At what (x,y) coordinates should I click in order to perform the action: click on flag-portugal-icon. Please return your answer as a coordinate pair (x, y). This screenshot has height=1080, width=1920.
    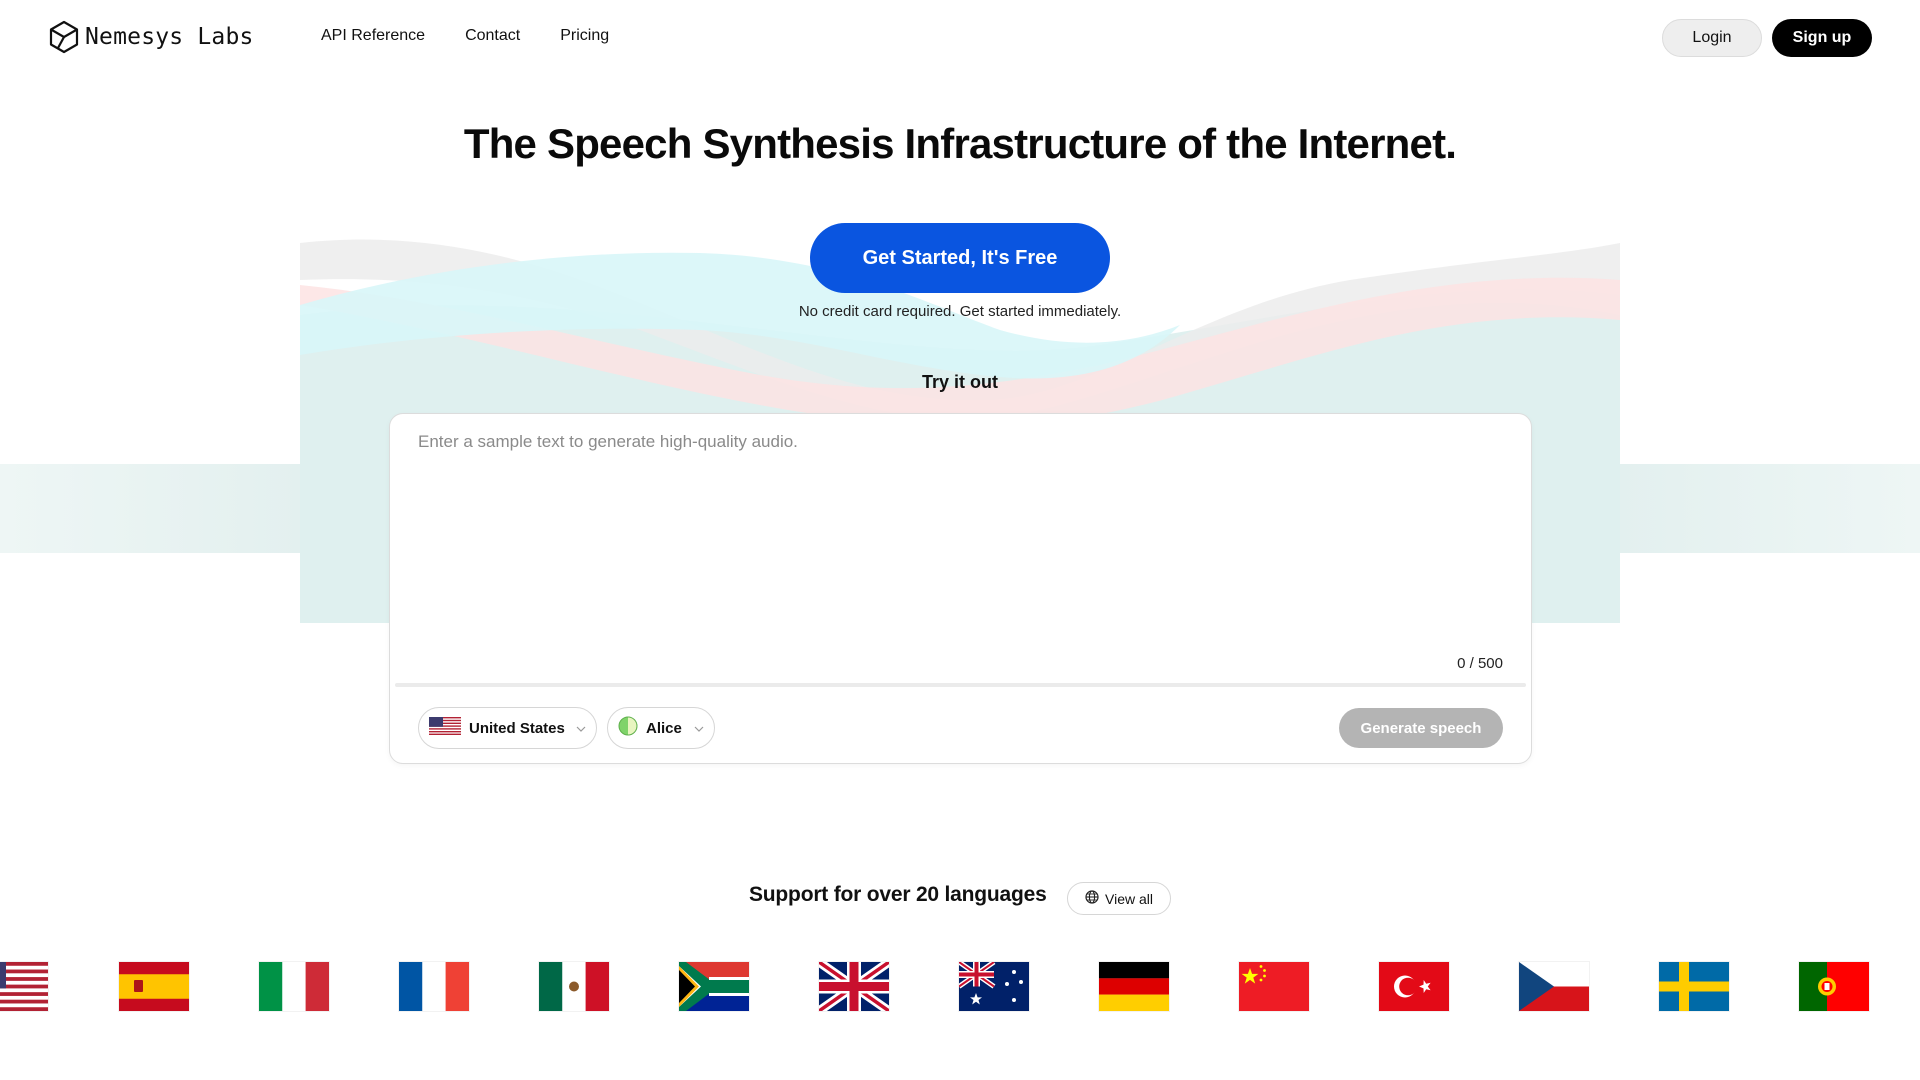
    Looking at the image, I should click on (1834, 986).